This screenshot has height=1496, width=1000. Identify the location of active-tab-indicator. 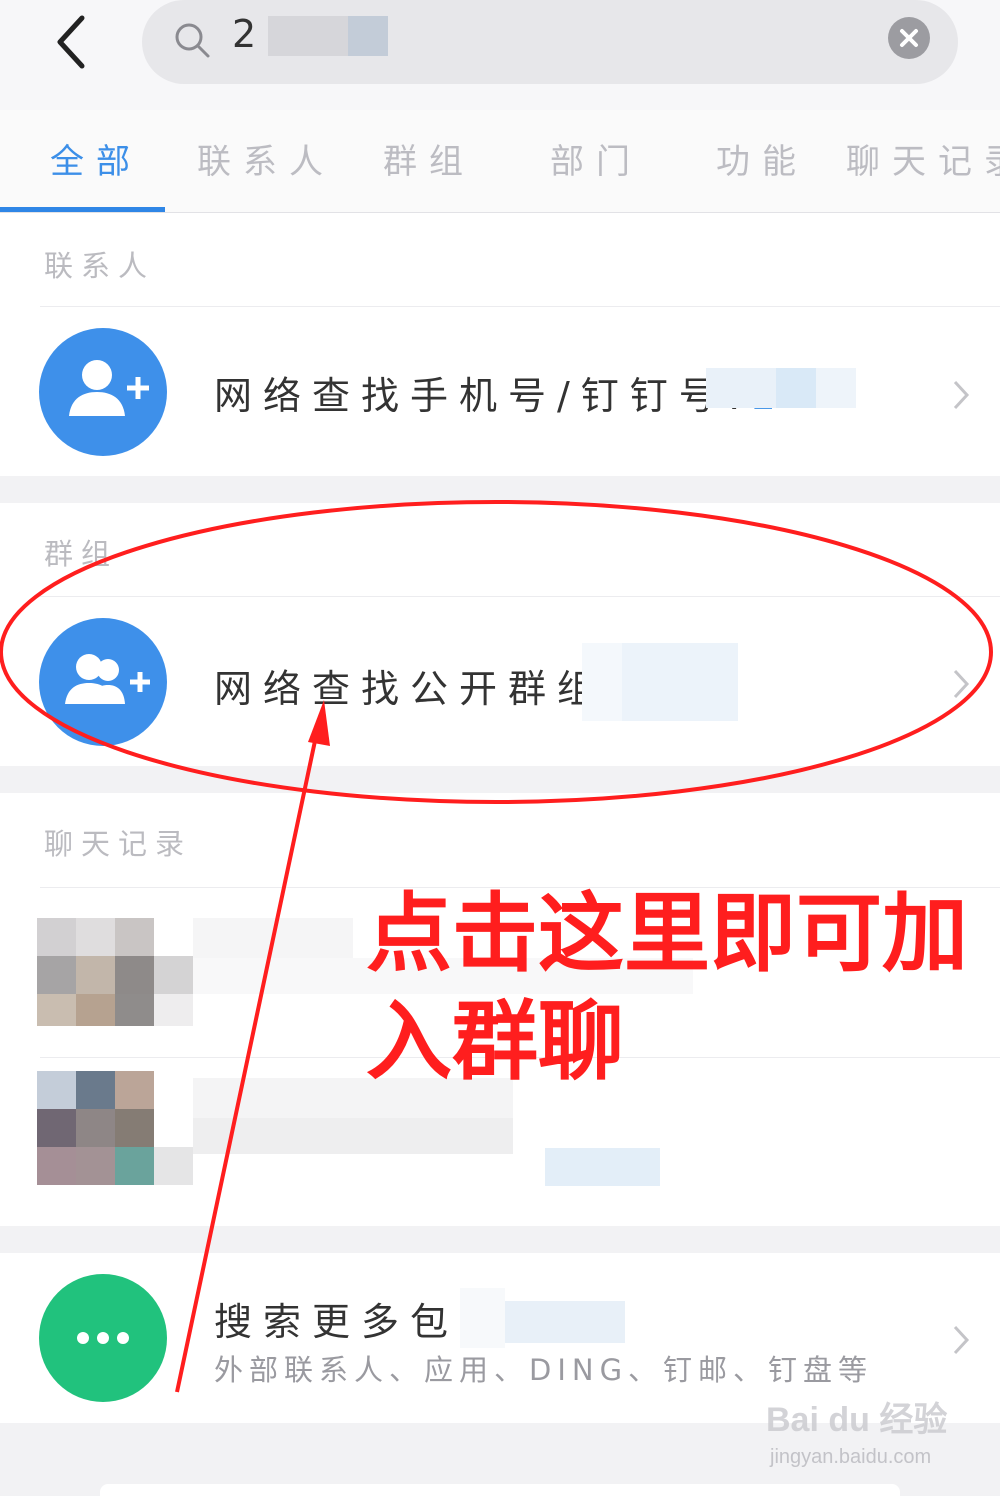
(82, 209).